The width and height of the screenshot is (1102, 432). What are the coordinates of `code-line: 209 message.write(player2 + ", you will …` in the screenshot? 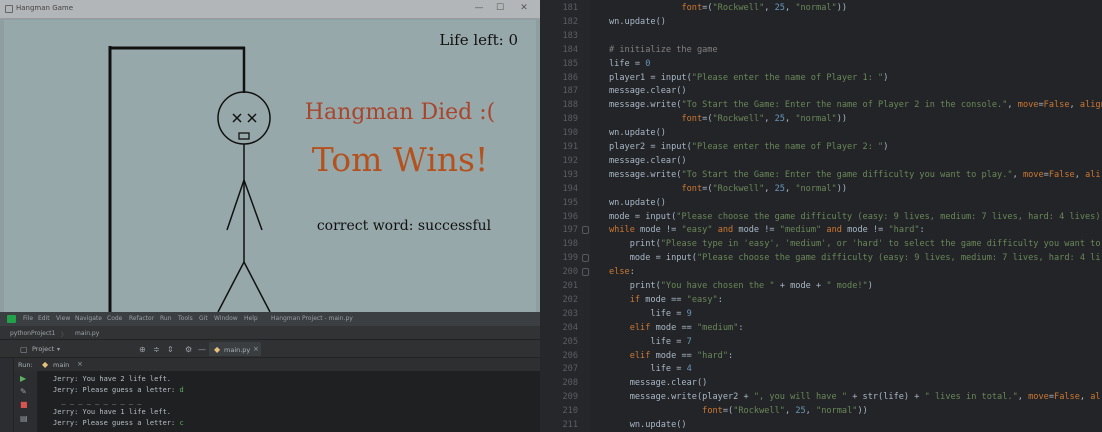 It's located at (821, 397).